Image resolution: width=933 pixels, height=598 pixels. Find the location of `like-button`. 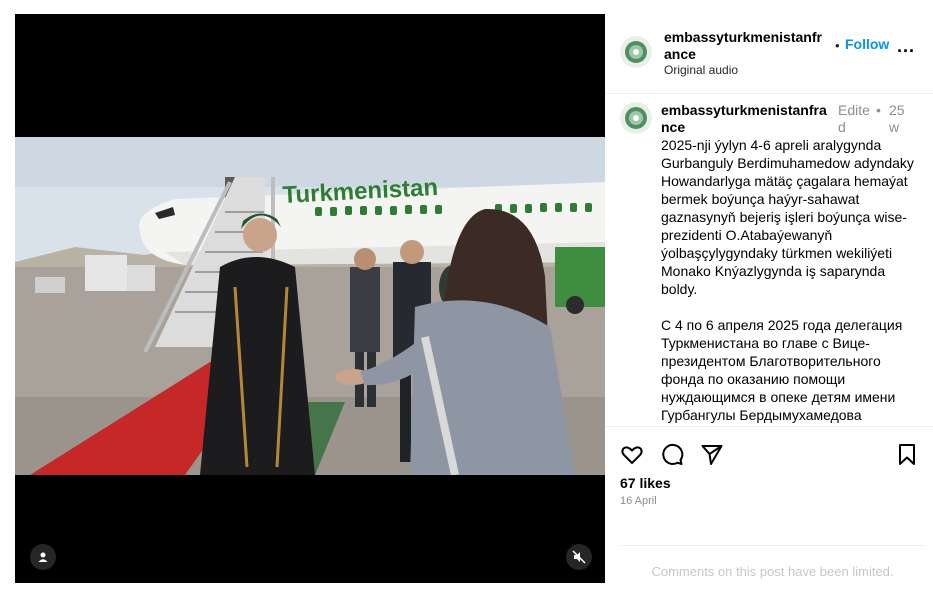

like-button is located at coordinates (632, 457).